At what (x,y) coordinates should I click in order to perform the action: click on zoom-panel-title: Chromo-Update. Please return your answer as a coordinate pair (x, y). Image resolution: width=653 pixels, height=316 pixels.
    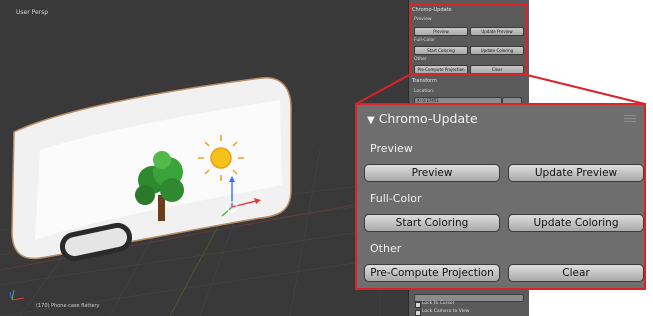
    Looking at the image, I should click on (428, 118).